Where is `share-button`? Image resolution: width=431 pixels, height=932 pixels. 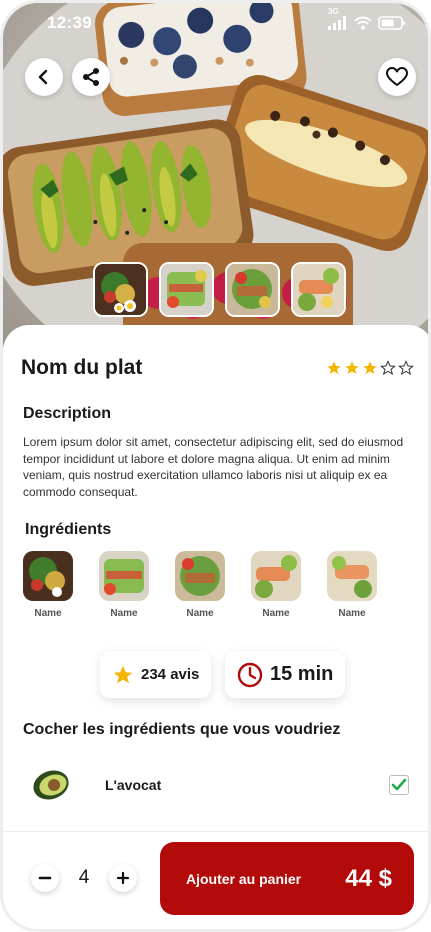 share-button is located at coordinates (91, 77).